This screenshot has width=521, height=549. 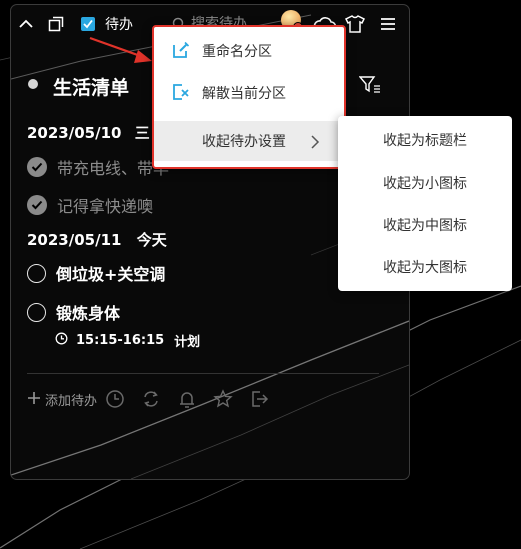 I want to click on plus-icon, so click(x=34, y=399).